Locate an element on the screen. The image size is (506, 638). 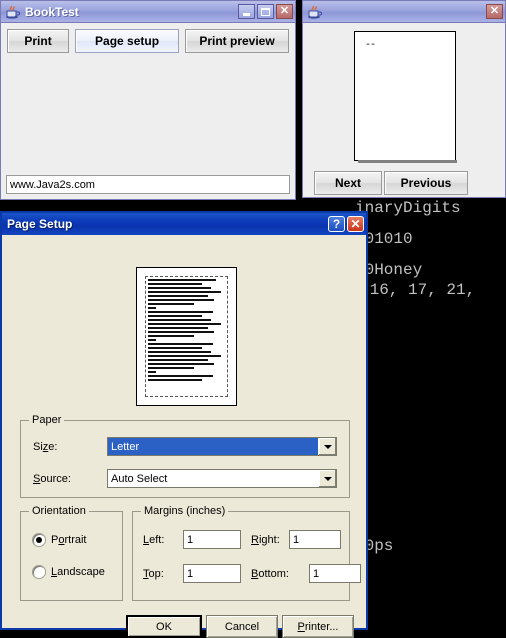
thumbnail-text-lines is located at coordinates (186, 331).